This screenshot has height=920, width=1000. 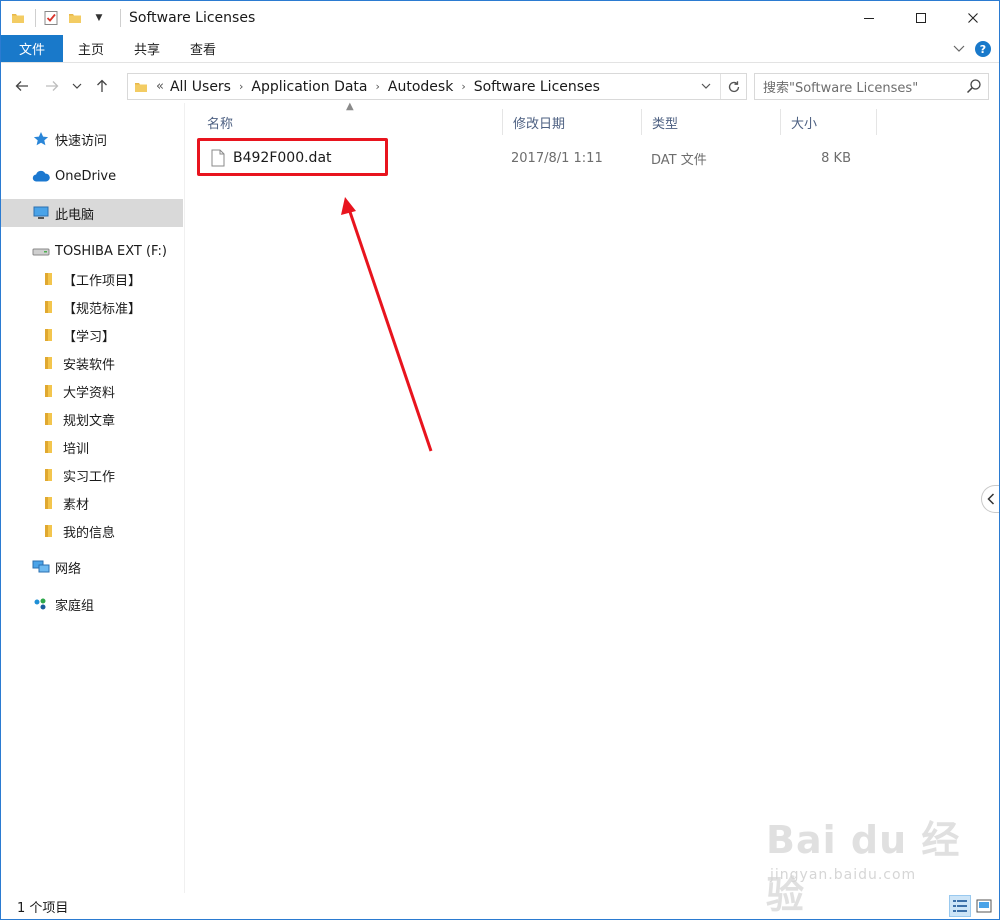 What do you see at coordinates (91, 48) in the screenshot?
I see `tab-home: 主页` at bounding box center [91, 48].